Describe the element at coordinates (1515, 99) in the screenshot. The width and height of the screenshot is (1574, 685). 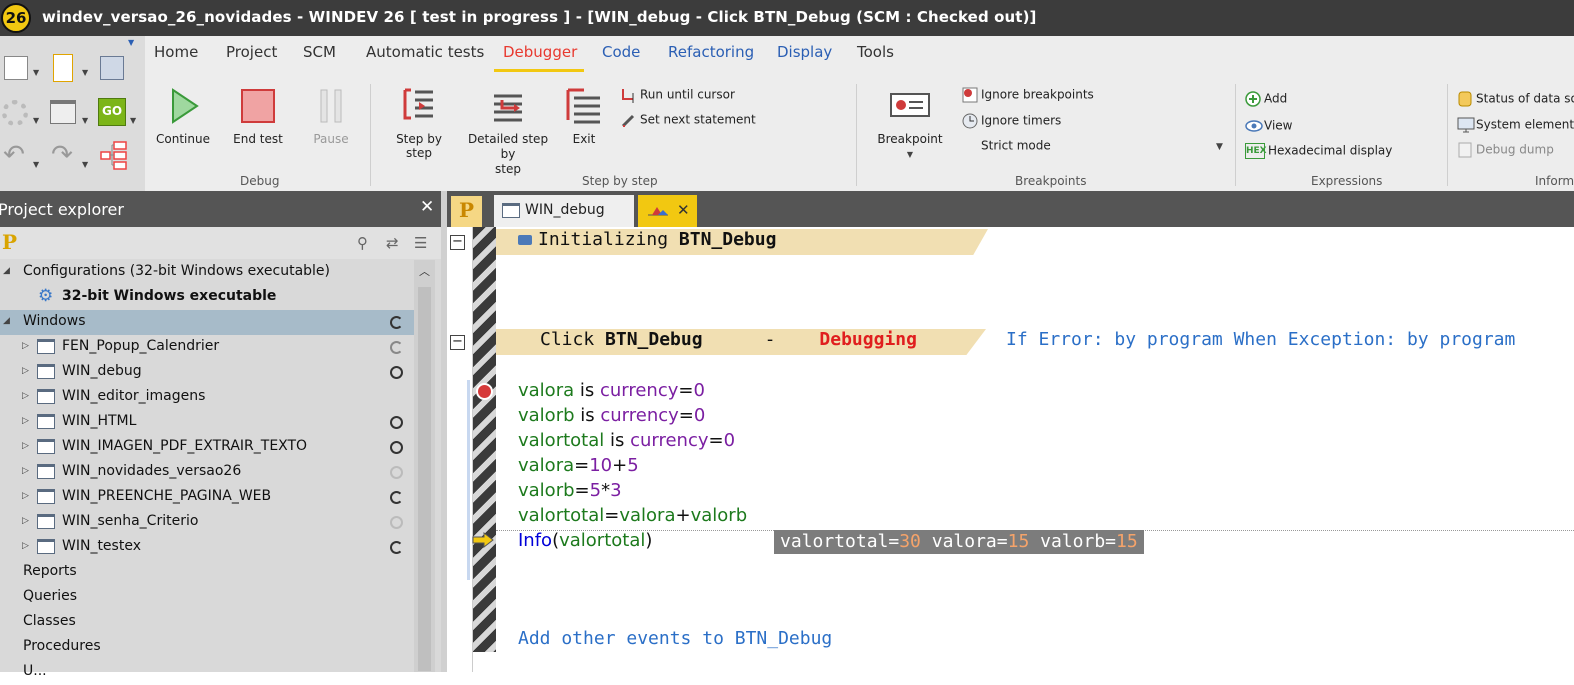
I see `status-data-sources-button: Status of data sou` at that location.